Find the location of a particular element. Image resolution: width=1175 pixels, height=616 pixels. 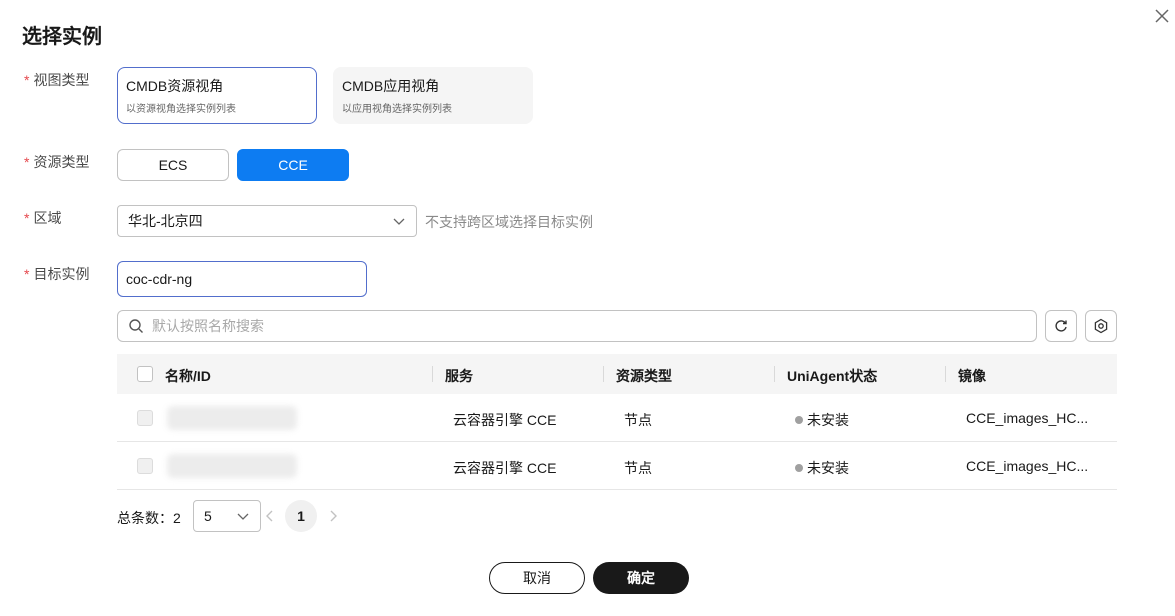

settings-button is located at coordinates (1101, 326).